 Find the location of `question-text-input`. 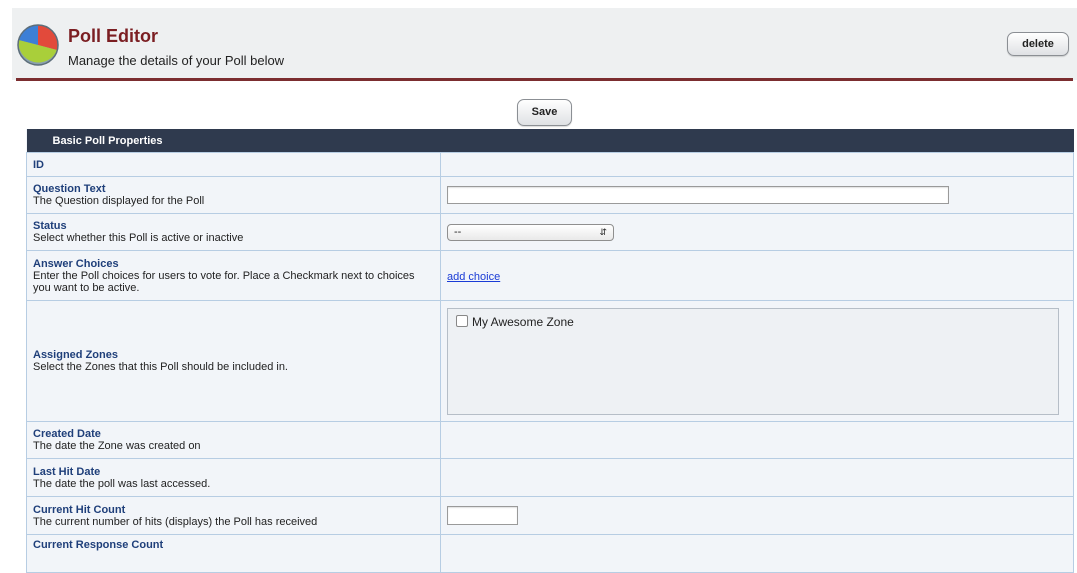

question-text-input is located at coordinates (698, 195).